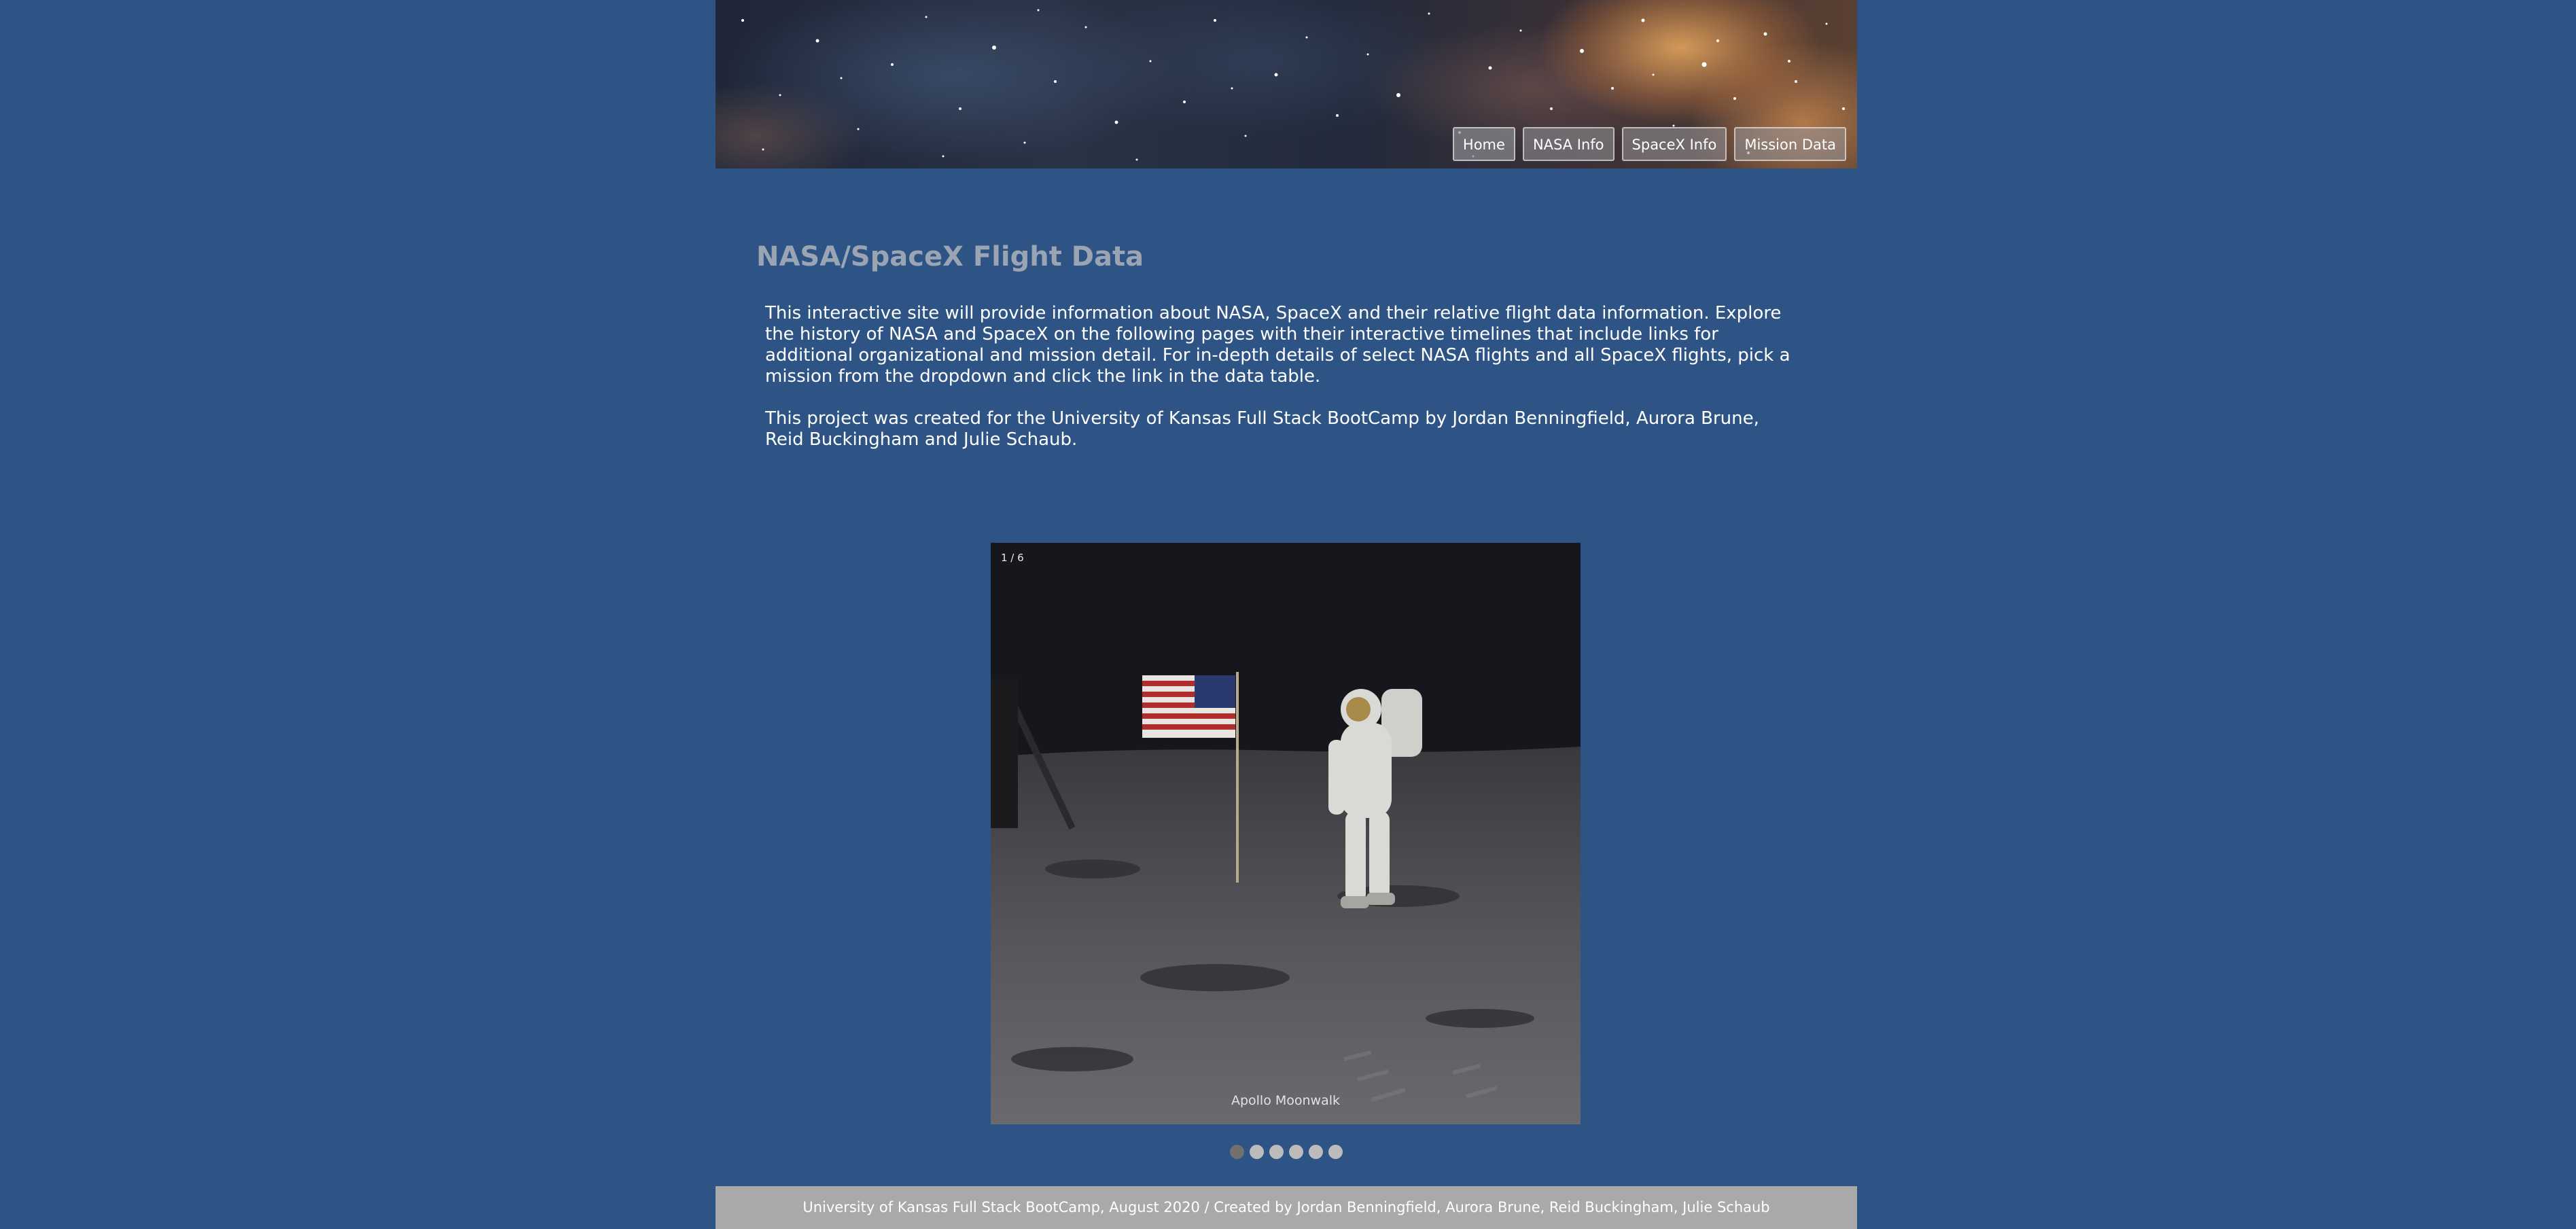 The height and width of the screenshot is (1229, 2576). What do you see at coordinates (950, 256) in the screenshot?
I see `page-title: NASA/SpaceX Flight Data` at bounding box center [950, 256].